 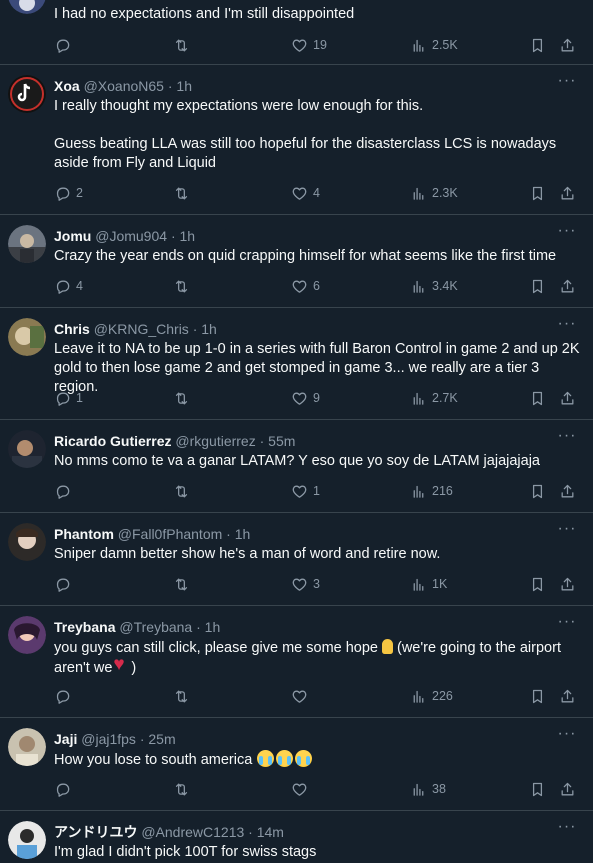 I want to click on heart-icon, so click(x=299, y=286).